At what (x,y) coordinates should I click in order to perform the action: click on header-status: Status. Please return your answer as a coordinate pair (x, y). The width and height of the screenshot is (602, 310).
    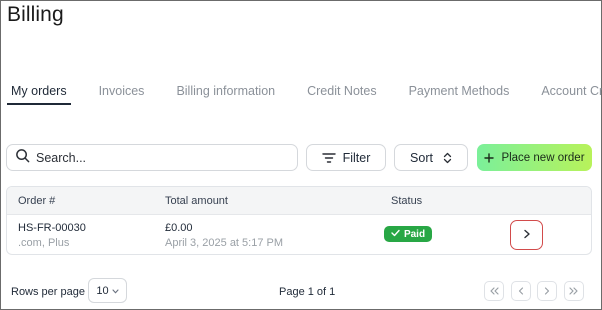
    Looking at the image, I should click on (407, 201).